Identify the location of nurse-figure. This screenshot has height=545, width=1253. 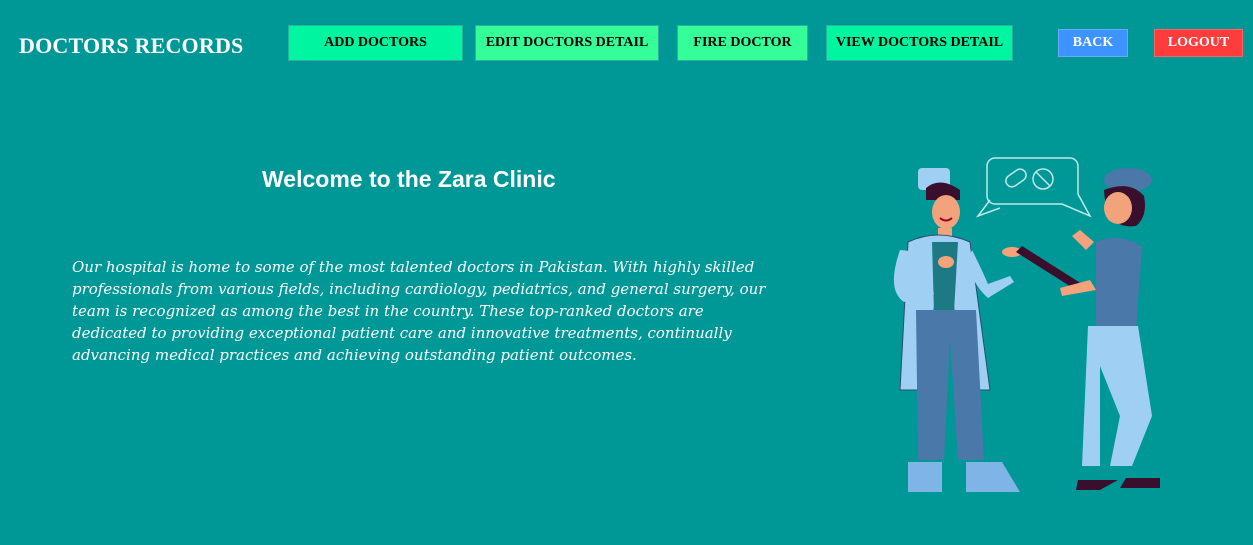
(1088, 329).